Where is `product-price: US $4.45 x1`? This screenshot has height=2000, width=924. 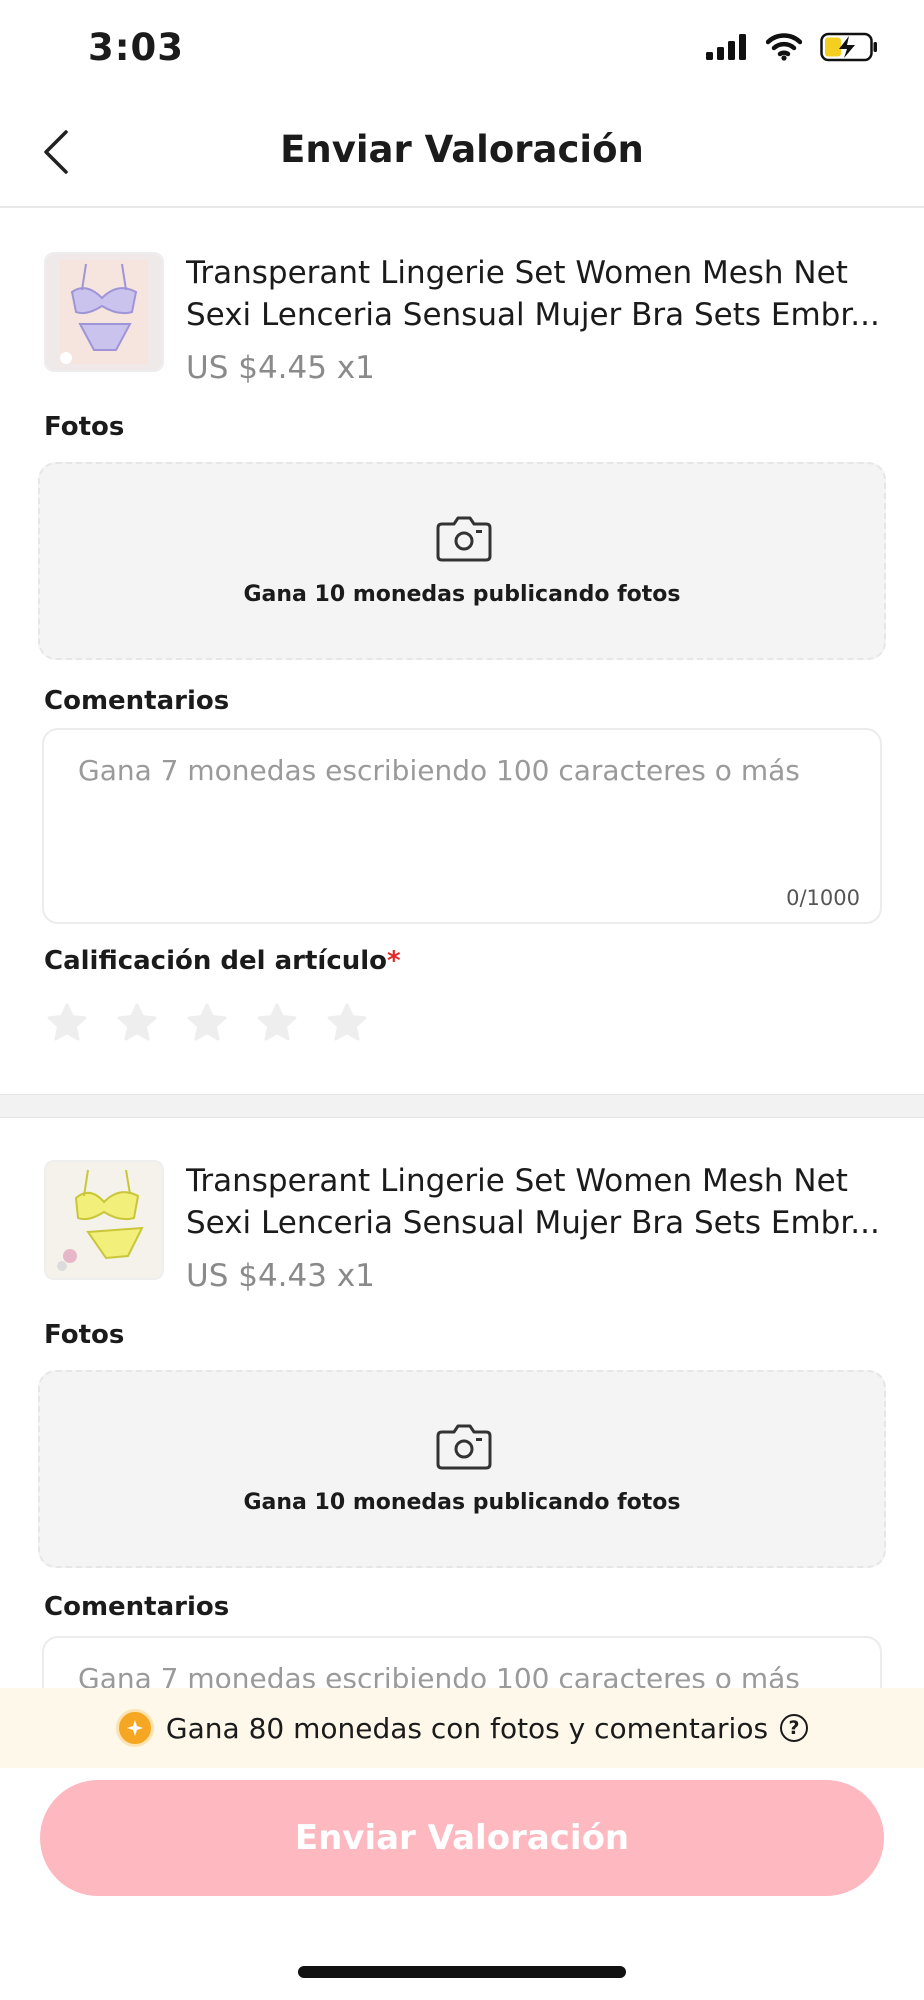 product-price: US $4.45 x1 is located at coordinates (280, 368).